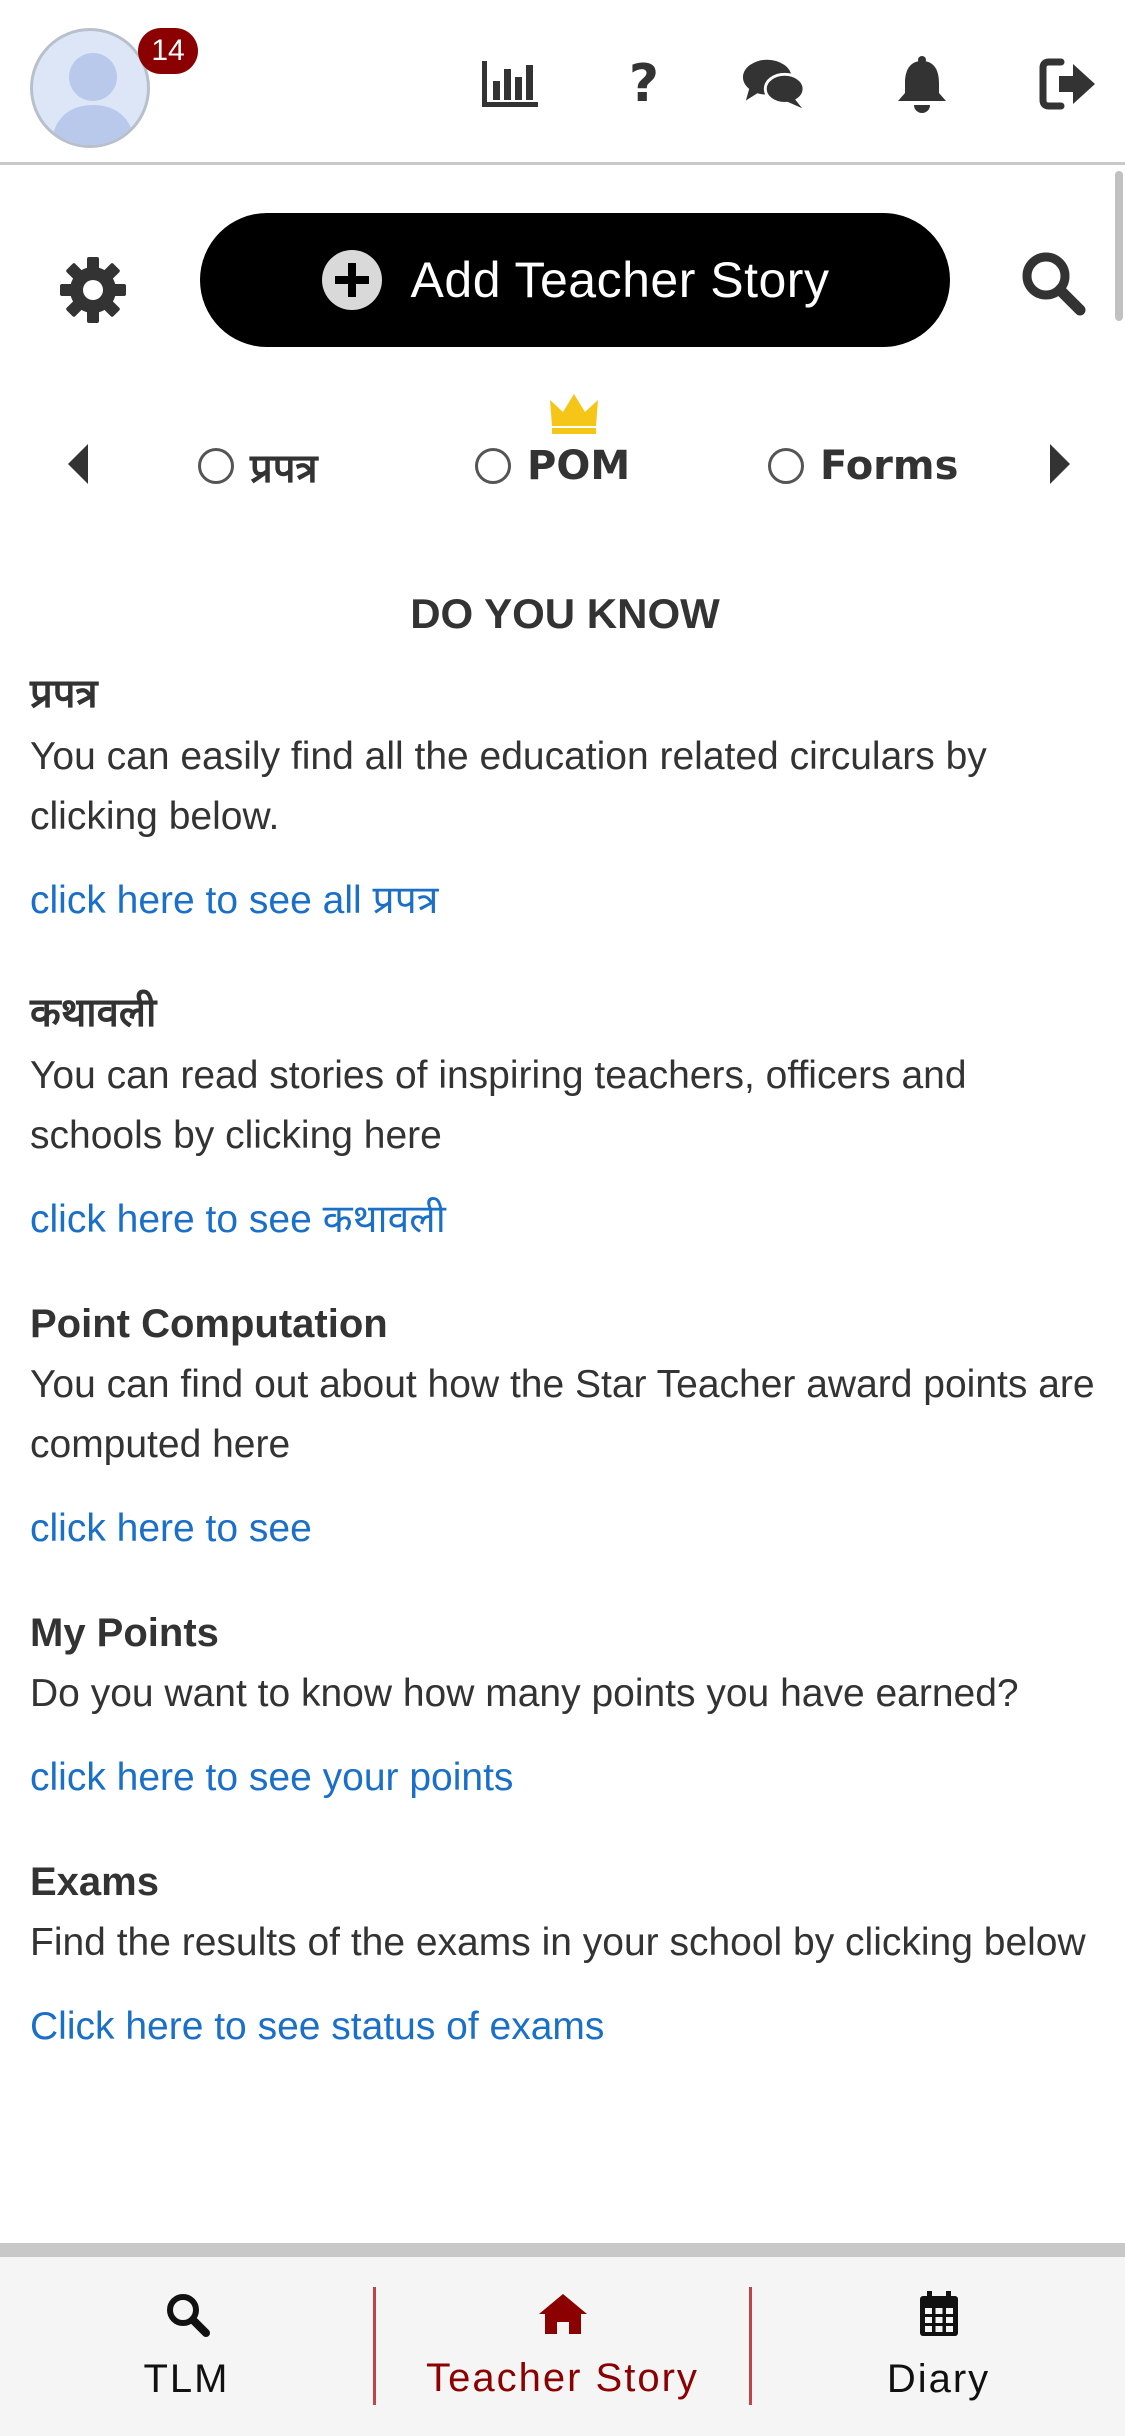  Describe the element at coordinates (186, 2346) in the screenshot. I see `nav-item-tlm: TLM` at that location.